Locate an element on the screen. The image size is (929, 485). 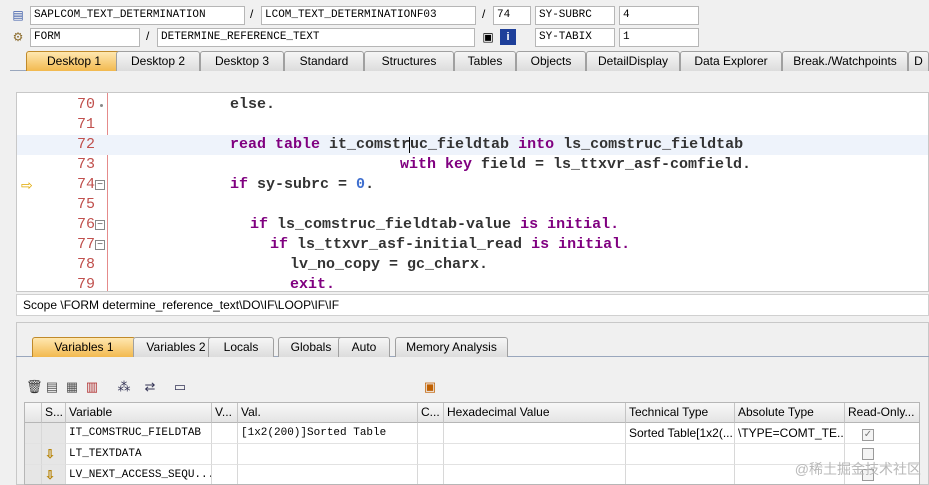
line-number: 78 is located at coordinates (85, 264).